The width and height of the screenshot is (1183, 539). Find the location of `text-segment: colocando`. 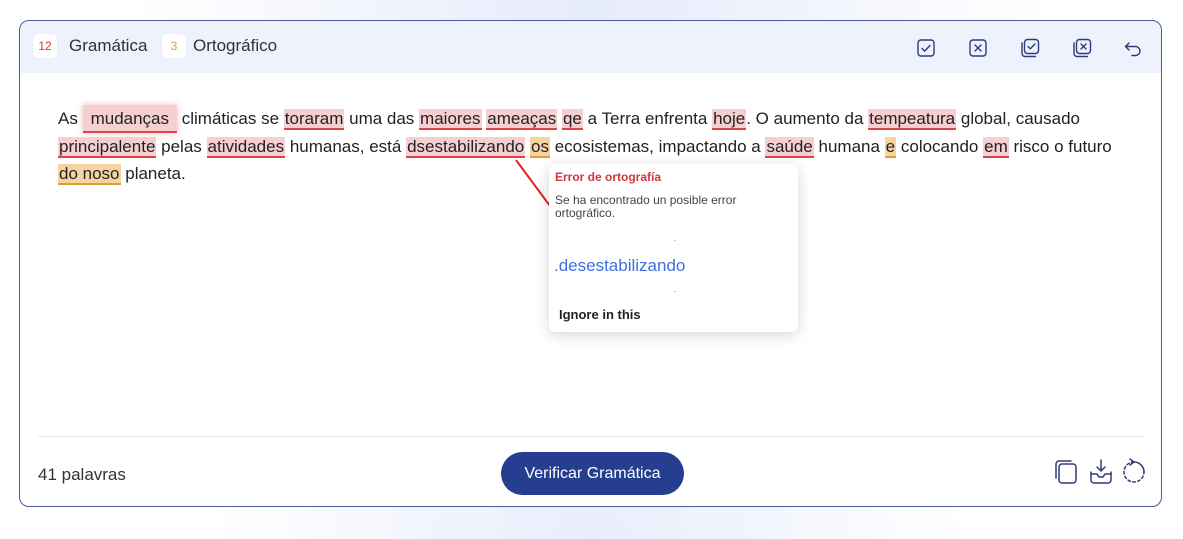

text-segment: colocando is located at coordinates (939, 146).